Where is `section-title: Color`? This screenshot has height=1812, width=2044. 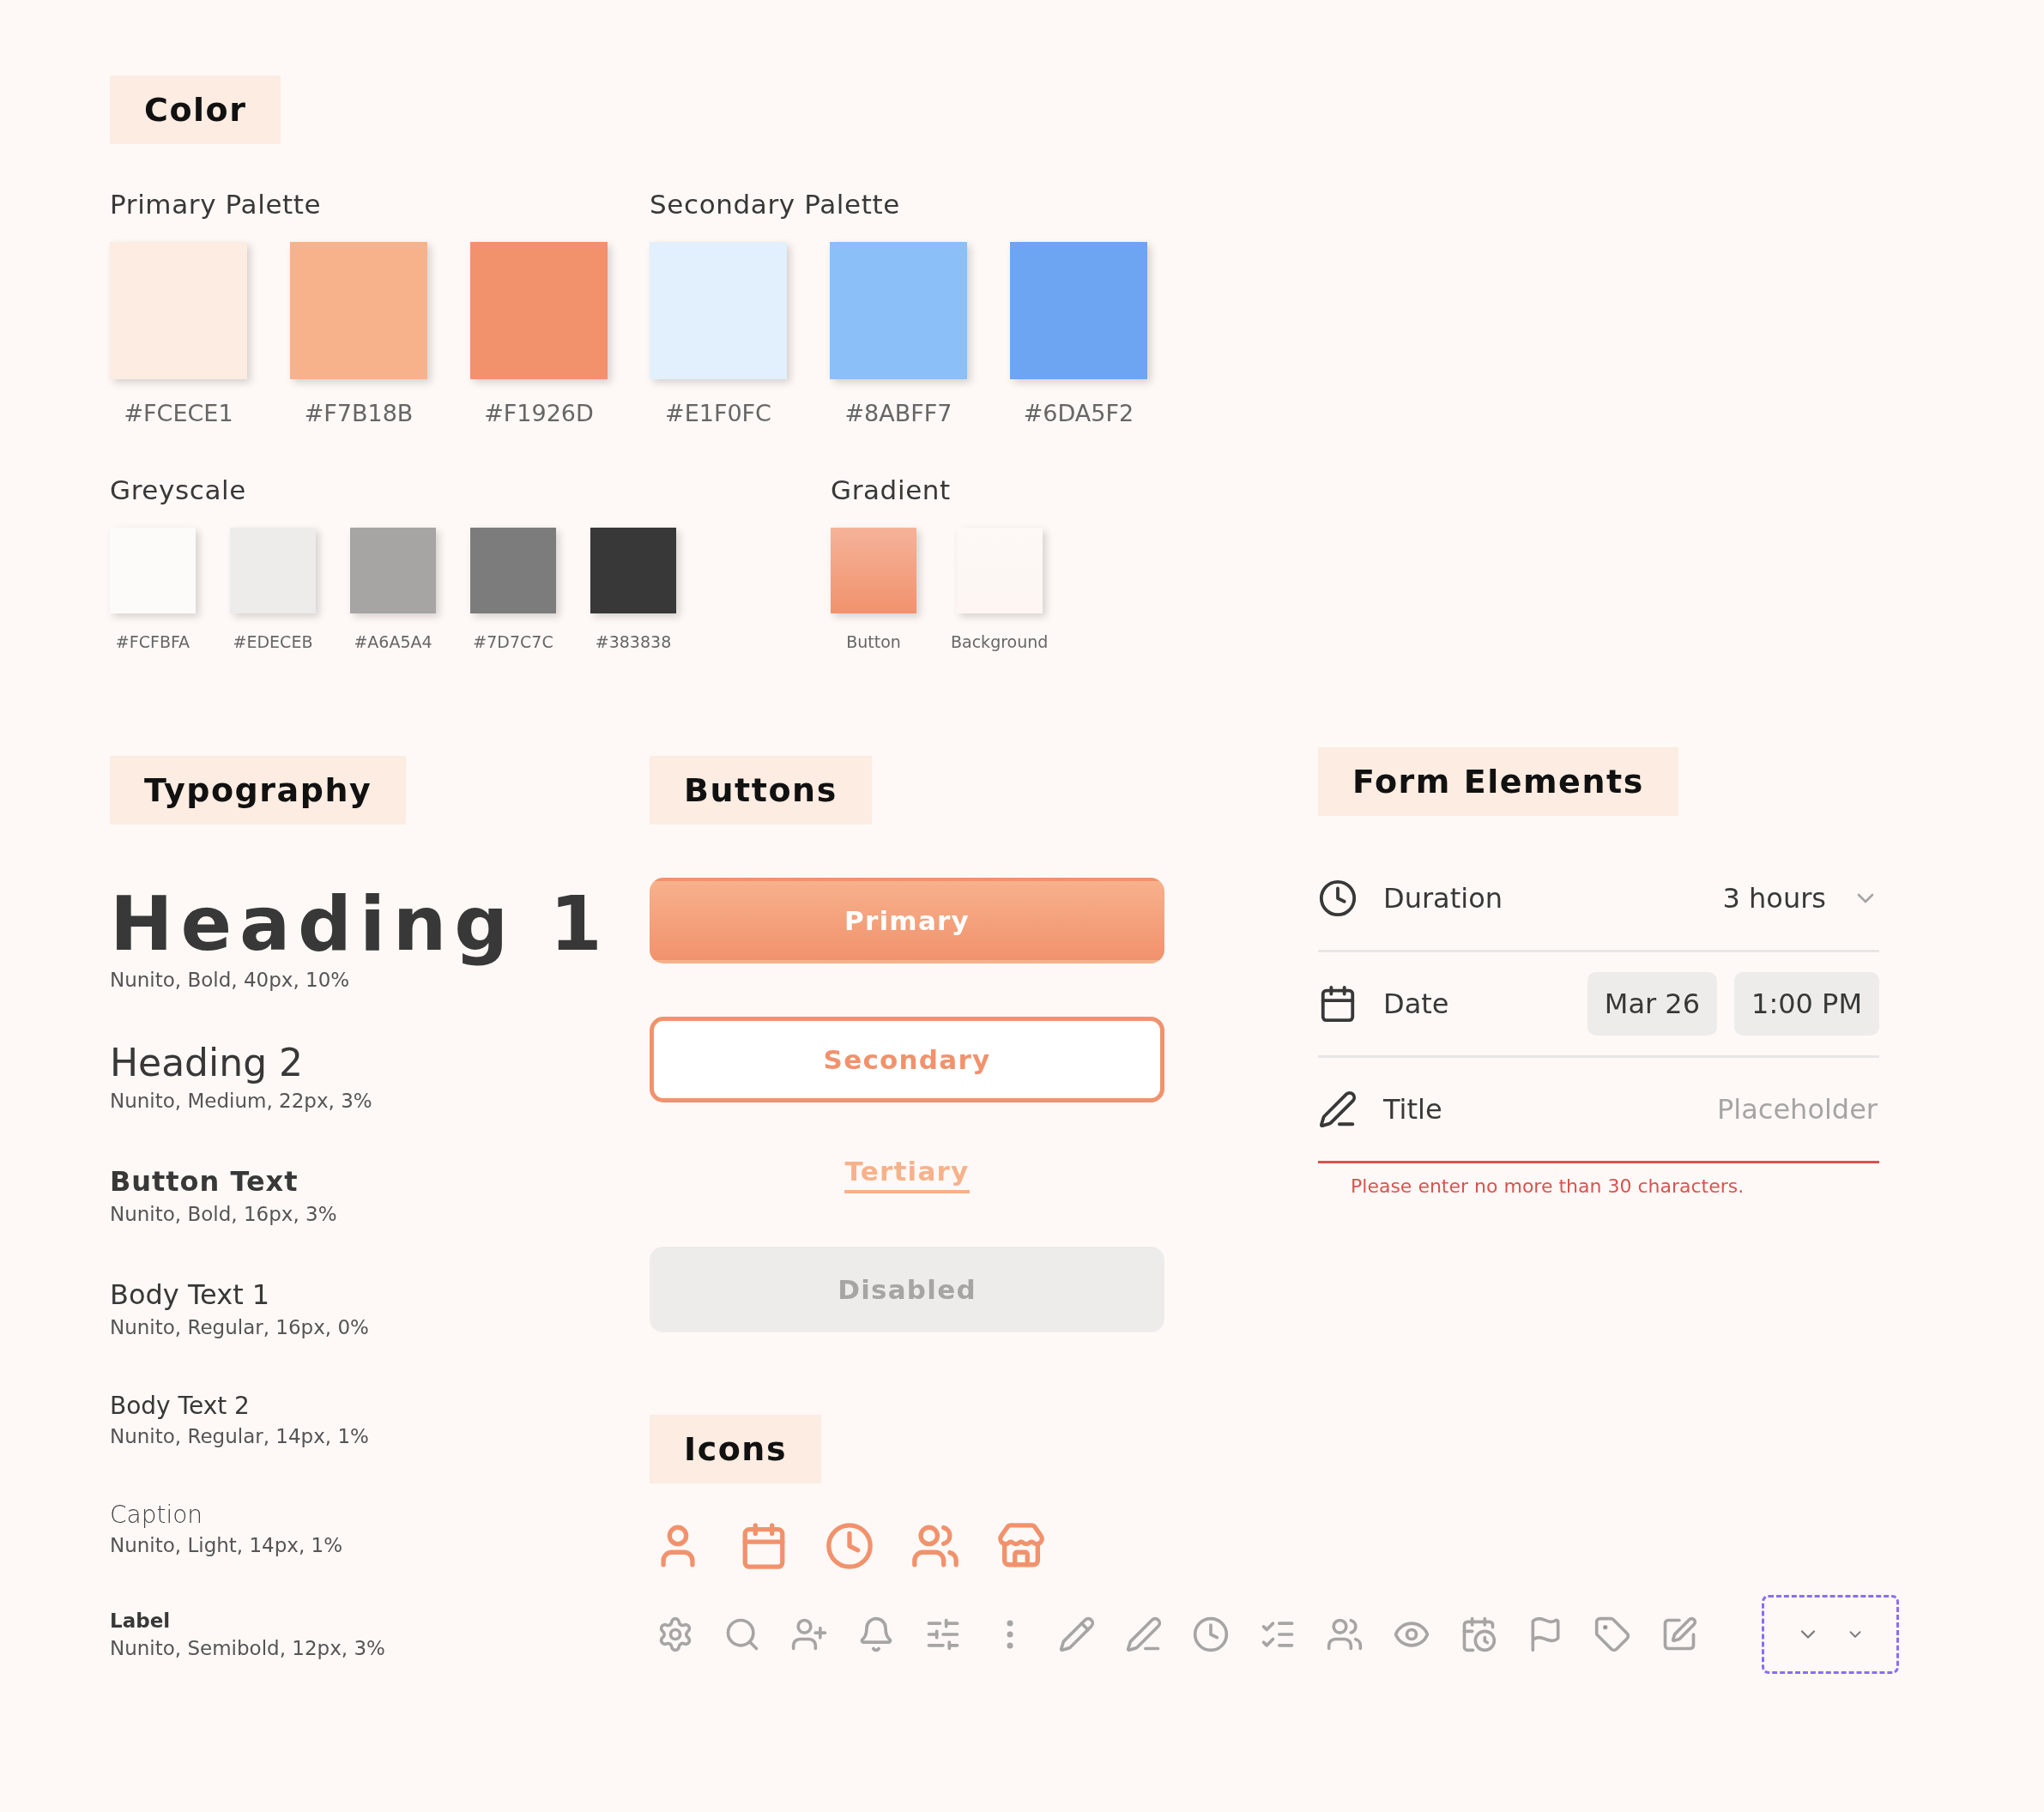
section-title: Color is located at coordinates (195, 110).